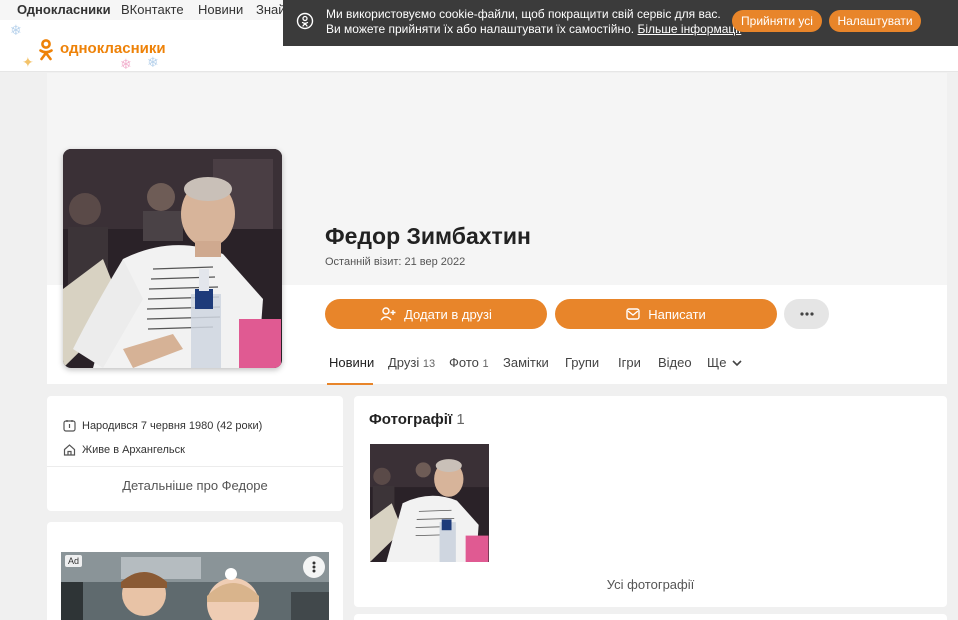 Image resolution: width=958 pixels, height=620 pixels. What do you see at coordinates (429, 364) in the screenshot?
I see `tab-friends-count: 13` at bounding box center [429, 364].